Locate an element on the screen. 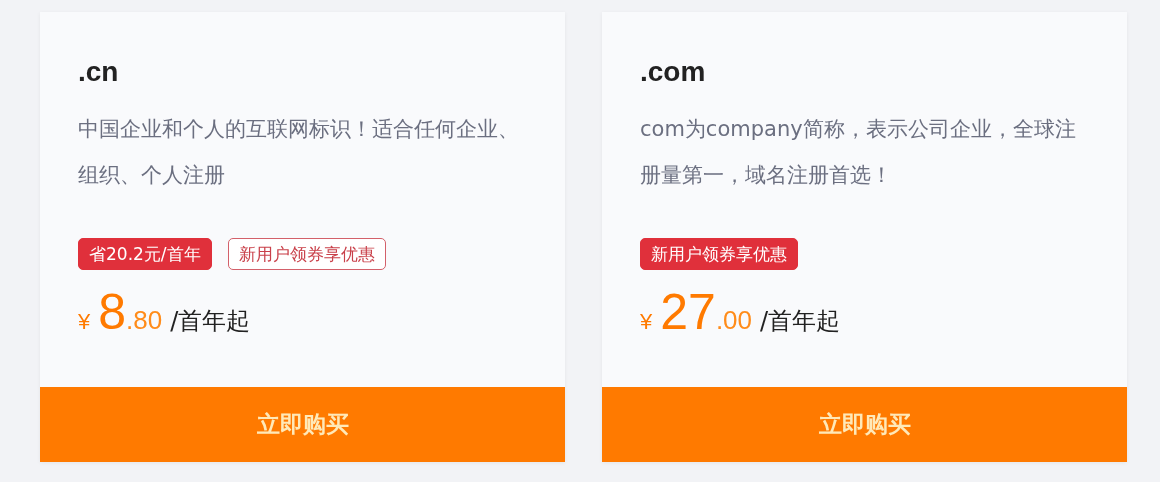 The image size is (1160, 482). domain-description: com为company简称，表示公司企业，全球注册量第一，域名注册首选！ is located at coordinates (858, 152).